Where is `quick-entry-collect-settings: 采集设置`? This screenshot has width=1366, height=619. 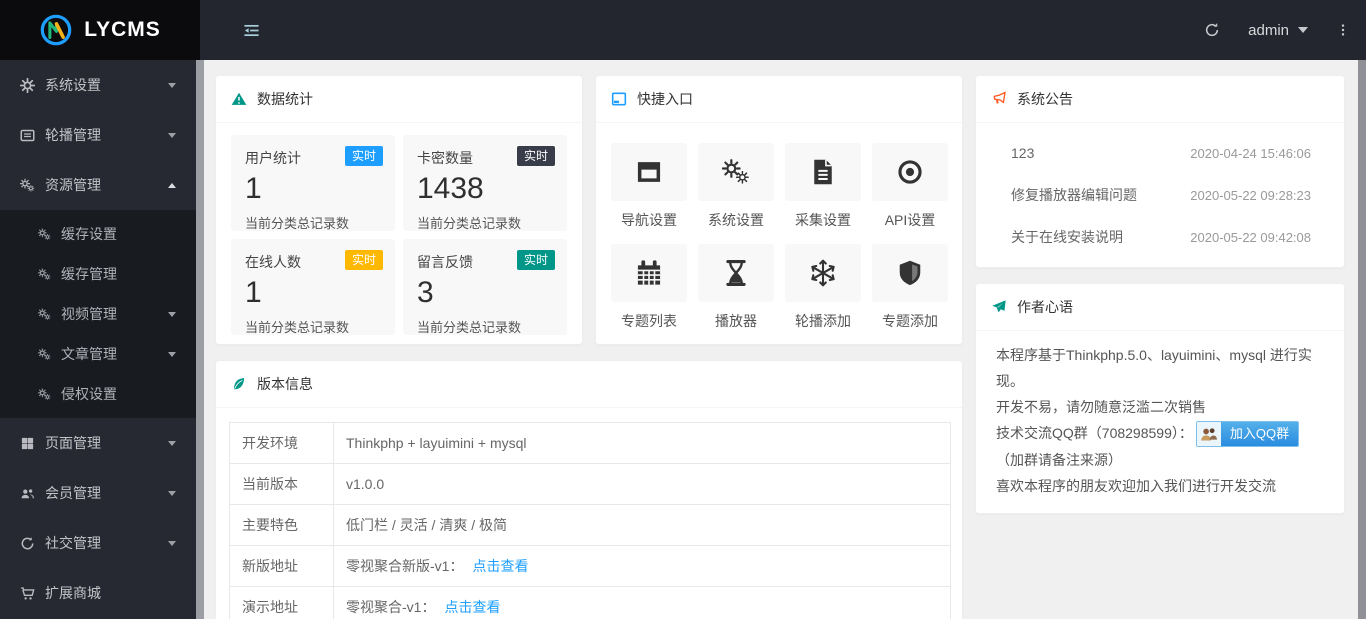 quick-entry-collect-settings: 采集设置 is located at coordinates (823, 186).